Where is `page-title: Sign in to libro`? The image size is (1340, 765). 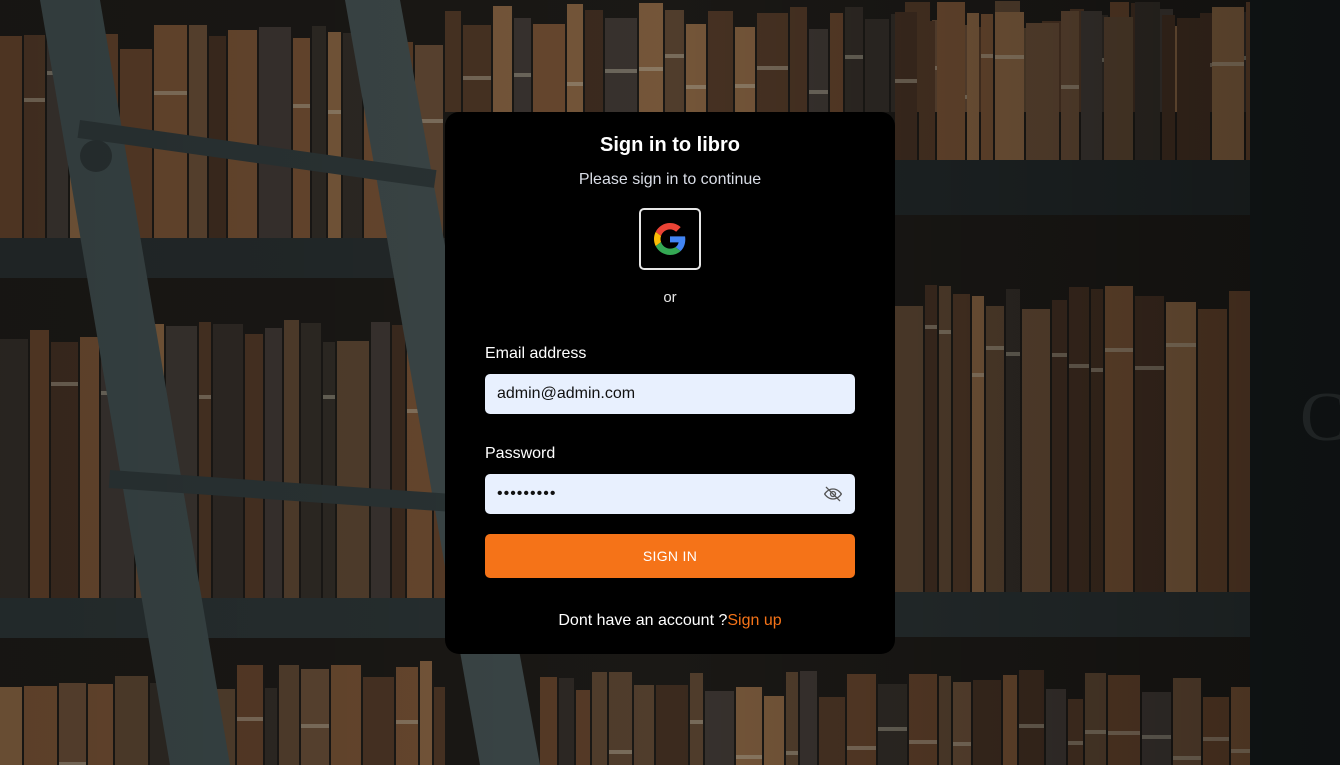 page-title: Sign in to libro is located at coordinates (670, 145).